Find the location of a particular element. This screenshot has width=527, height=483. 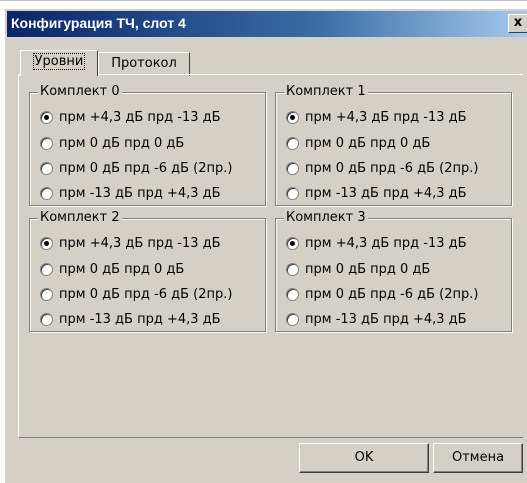

tab-protocol-label: Протокол is located at coordinates (144, 63).